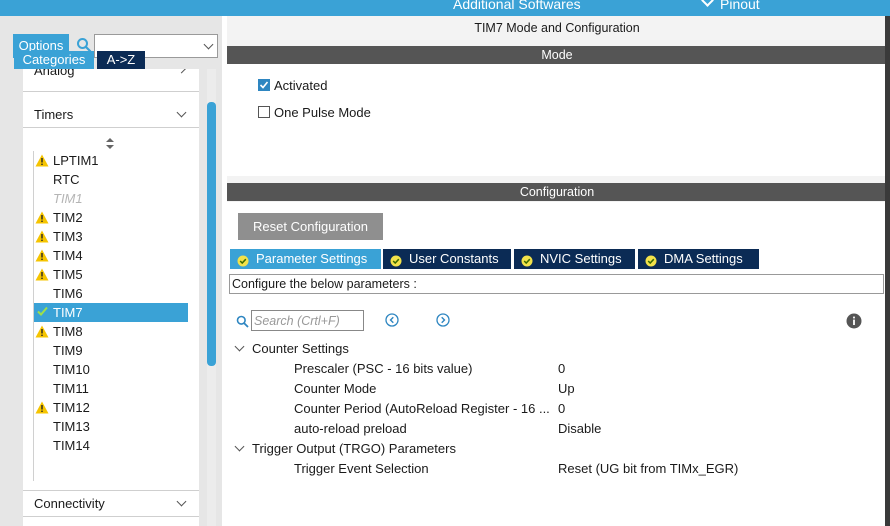  What do you see at coordinates (54, 73) in the screenshot?
I see `category-label: Analog` at bounding box center [54, 73].